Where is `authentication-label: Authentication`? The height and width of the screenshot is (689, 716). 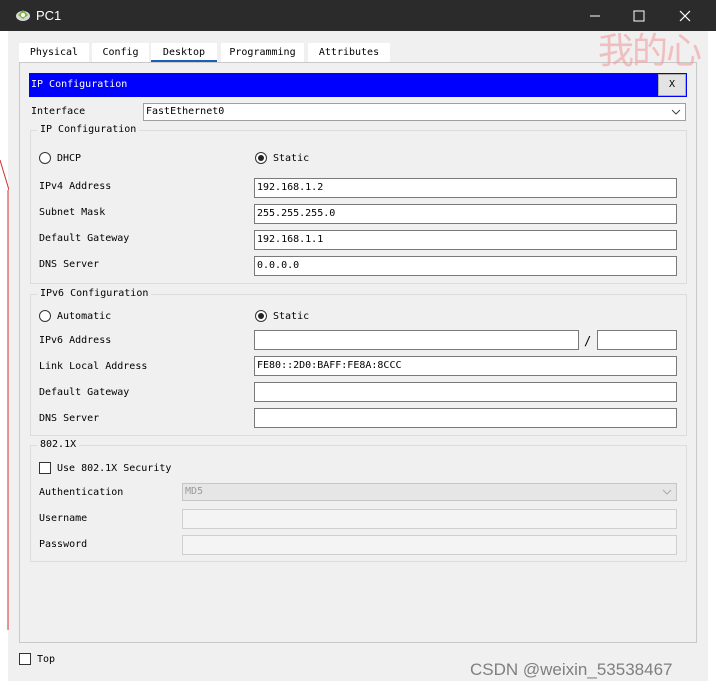 authentication-label: Authentication is located at coordinates (81, 492).